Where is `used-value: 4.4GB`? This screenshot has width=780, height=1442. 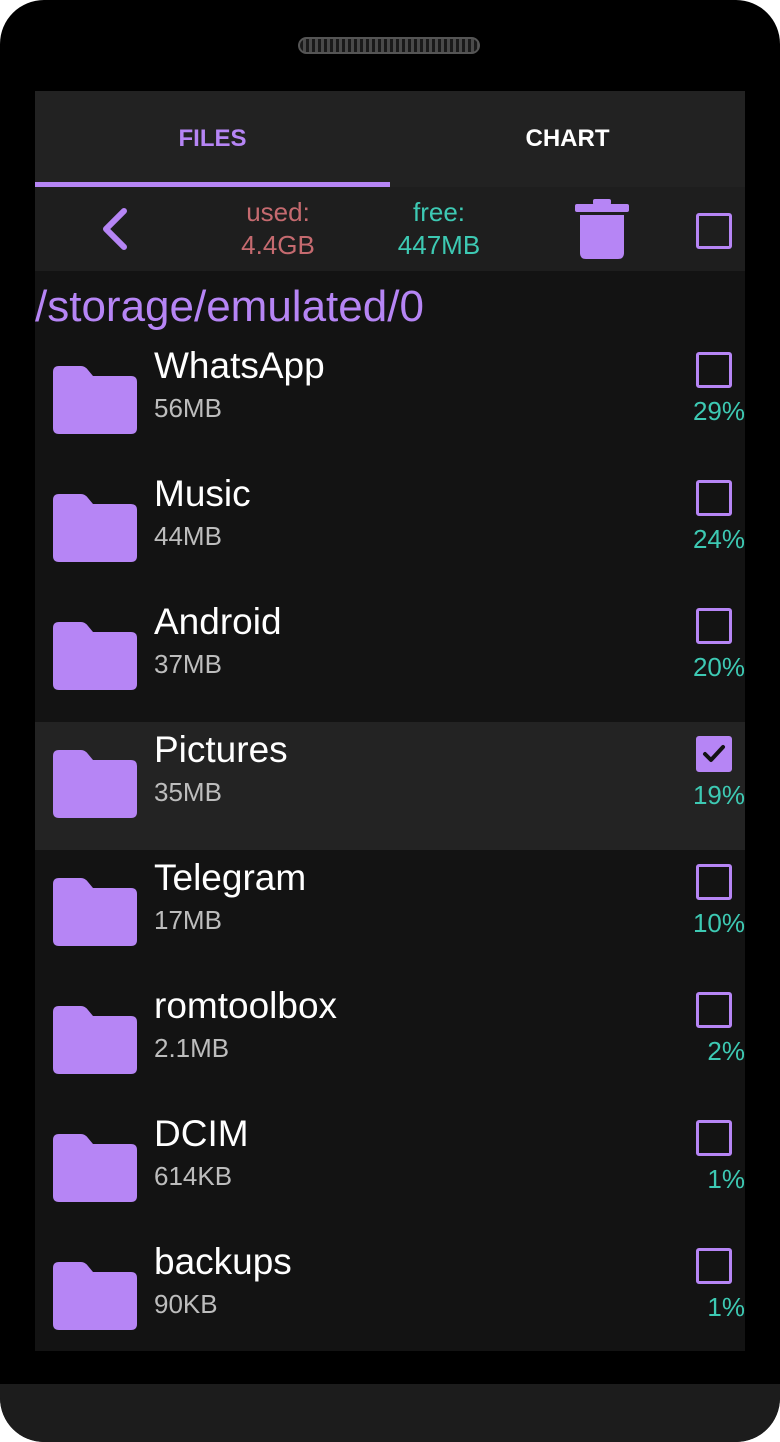 used-value: 4.4GB is located at coordinates (278, 245).